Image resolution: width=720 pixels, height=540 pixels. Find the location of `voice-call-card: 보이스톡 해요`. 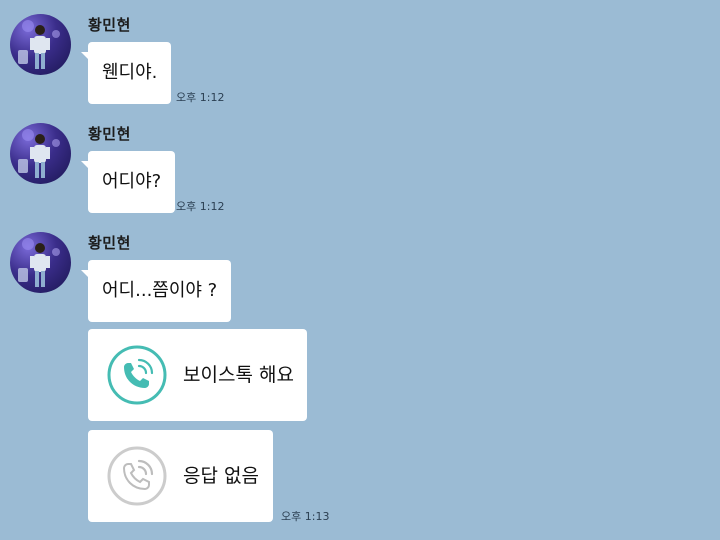

voice-call-card: 보이스톡 해요 is located at coordinates (197, 375).